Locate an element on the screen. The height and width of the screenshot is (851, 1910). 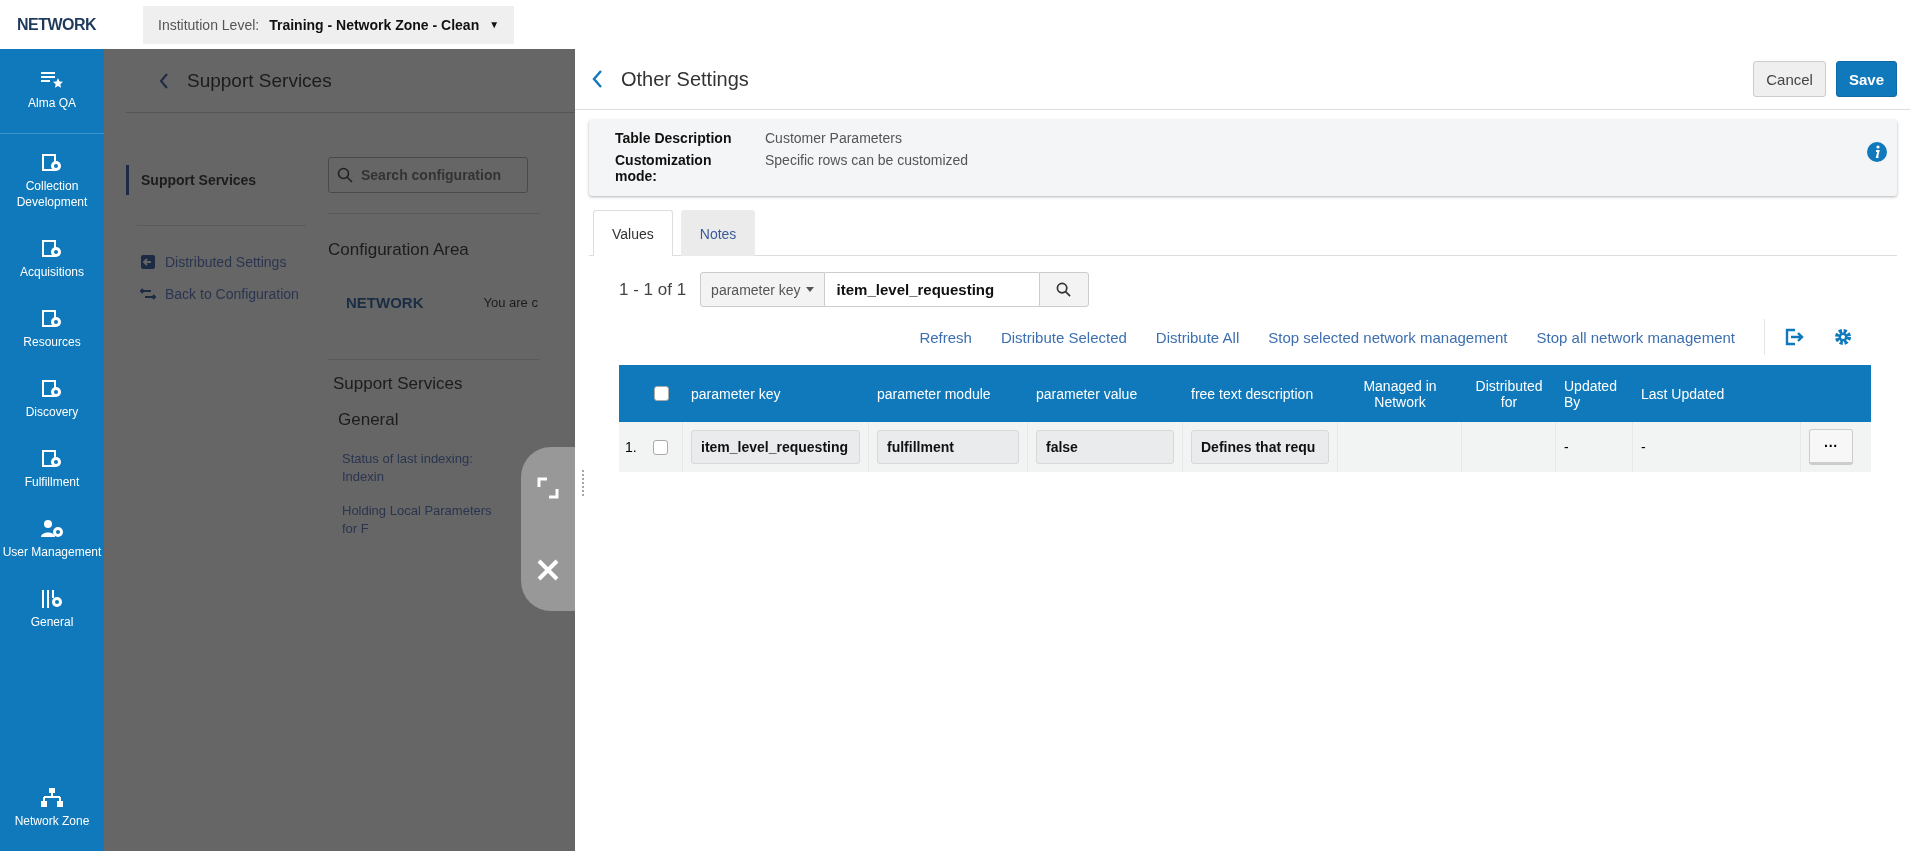
expand-icon is located at coordinates (548, 488).